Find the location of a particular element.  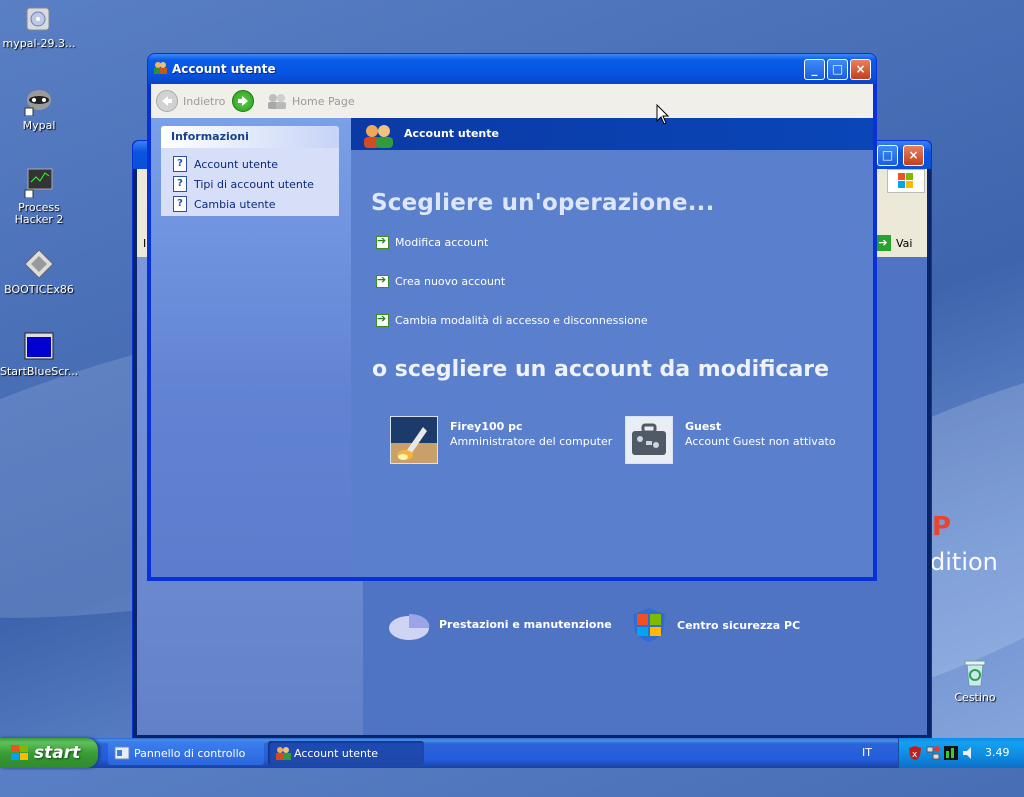

svg-text: x is located at coordinates (915, 755).